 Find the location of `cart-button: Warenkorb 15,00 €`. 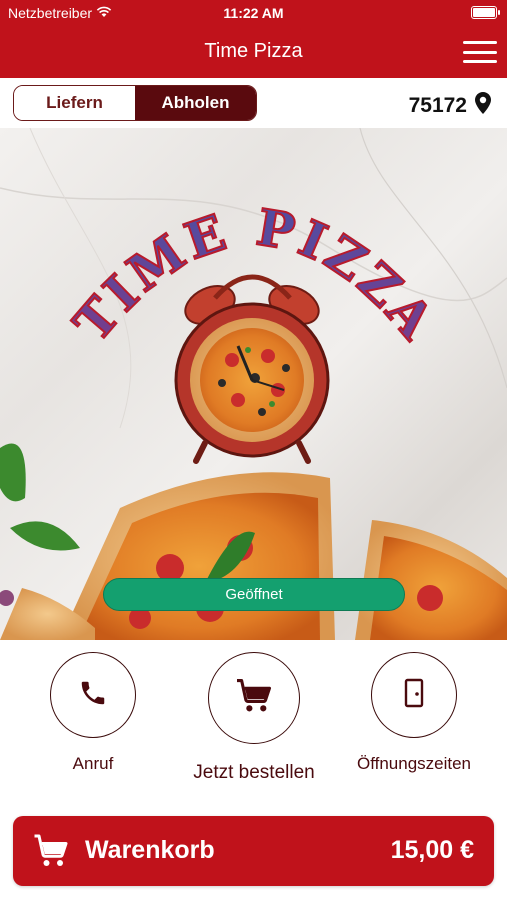

cart-button: Warenkorb 15,00 € is located at coordinates (253, 851).